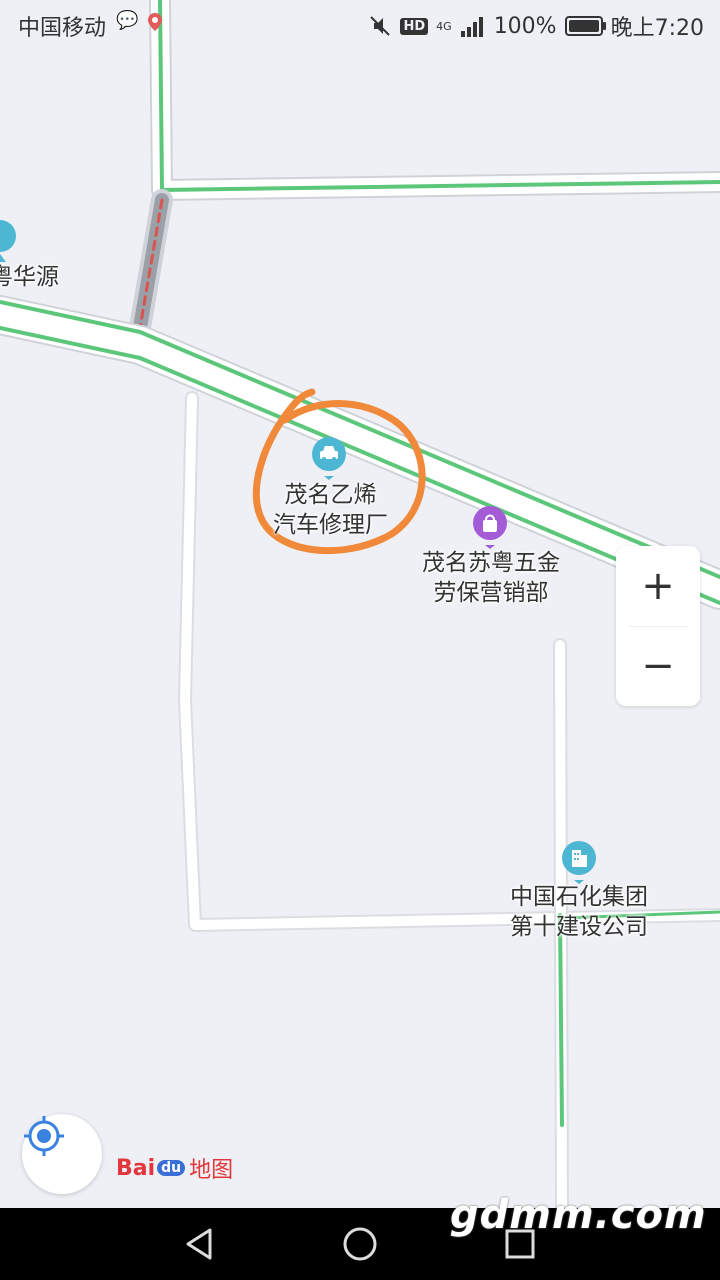  Describe the element at coordinates (657, 28) in the screenshot. I see `clock: 晚上7:20` at that location.